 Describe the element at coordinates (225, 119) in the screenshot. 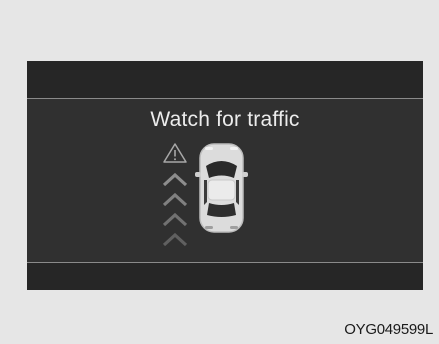

I see `warning-message: Watch for traffic` at that location.